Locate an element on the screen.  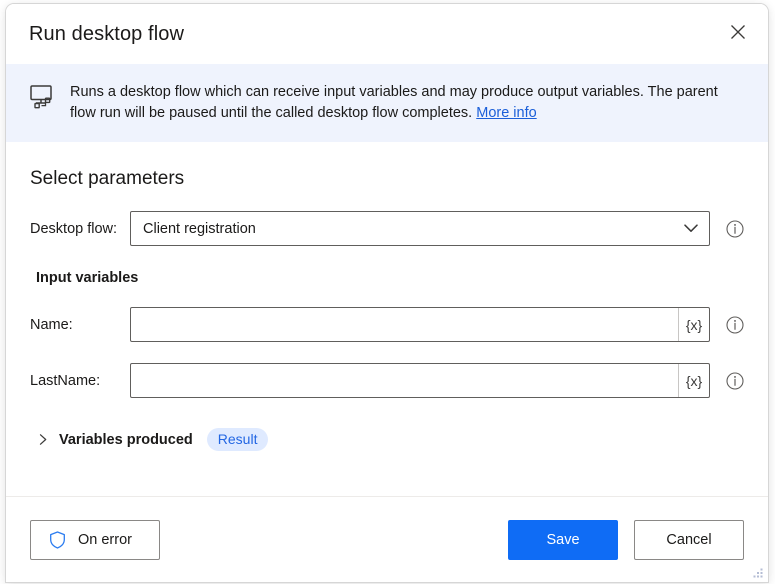
lastname-variable-picker-button: {x} is located at coordinates (693, 380).